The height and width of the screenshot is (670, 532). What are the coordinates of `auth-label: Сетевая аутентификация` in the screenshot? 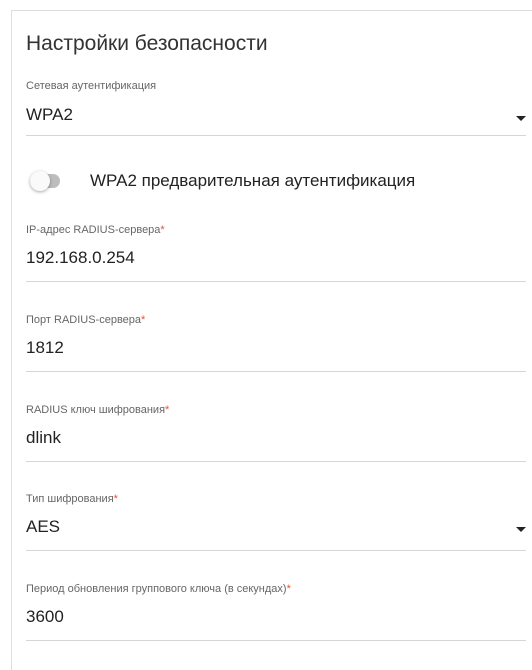 It's located at (91, 86).